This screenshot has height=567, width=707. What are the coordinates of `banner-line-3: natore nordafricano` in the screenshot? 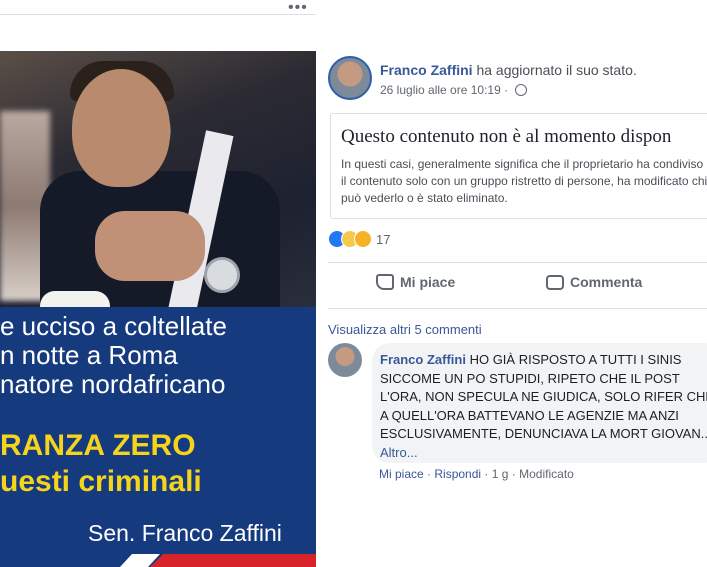 It's located at (113, 384).